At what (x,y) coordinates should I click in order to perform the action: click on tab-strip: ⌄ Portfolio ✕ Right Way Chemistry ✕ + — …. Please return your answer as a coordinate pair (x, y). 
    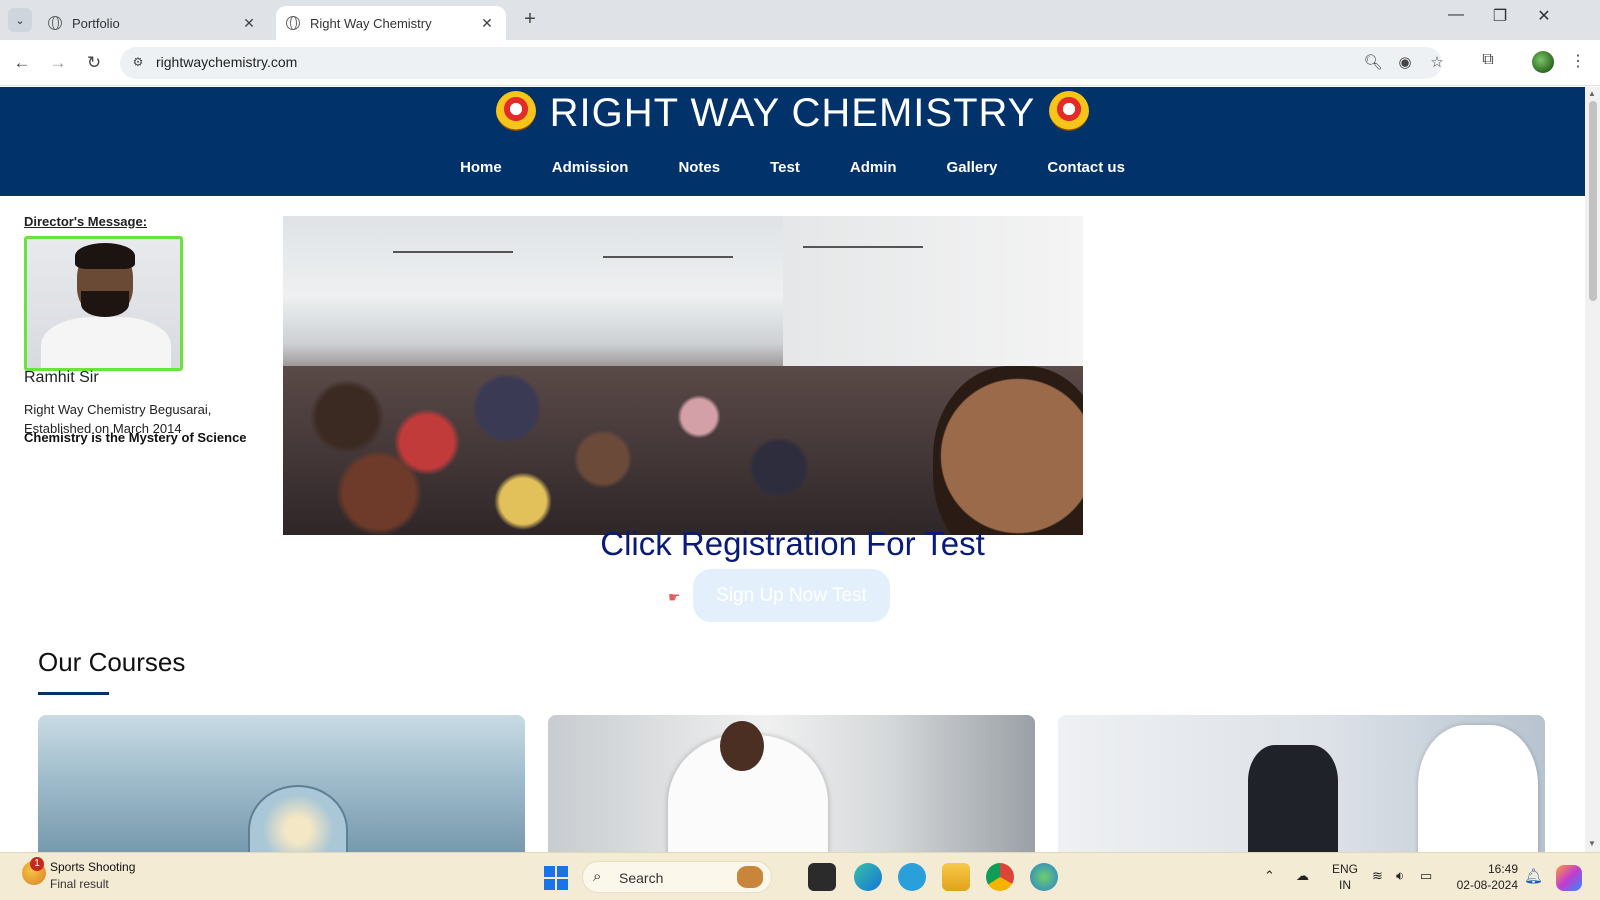
    Looking at the image, I should click on (800, 20).